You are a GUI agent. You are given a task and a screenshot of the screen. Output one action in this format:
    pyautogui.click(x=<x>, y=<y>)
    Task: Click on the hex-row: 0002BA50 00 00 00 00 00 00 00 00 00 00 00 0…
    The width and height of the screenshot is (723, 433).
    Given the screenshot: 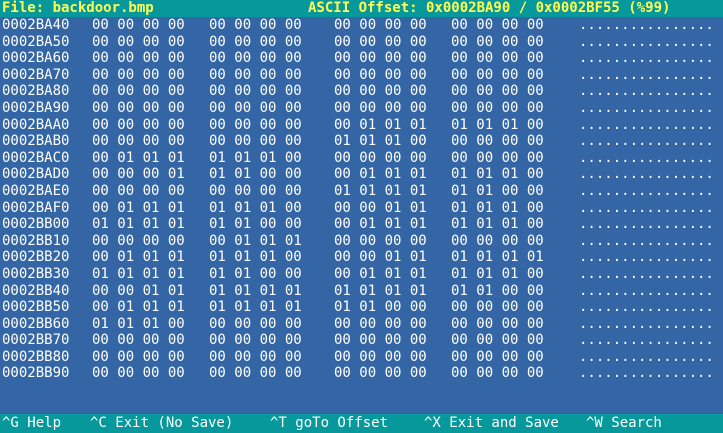 What is the action you would take?
    pyautogui.click(x=361, y=42)
    